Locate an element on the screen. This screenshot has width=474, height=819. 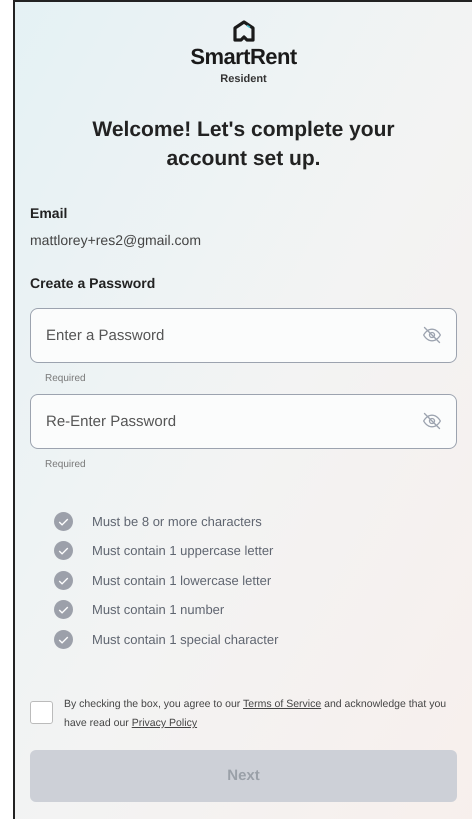
policy-link: Terms of Service is located at coordinates (282, 704).